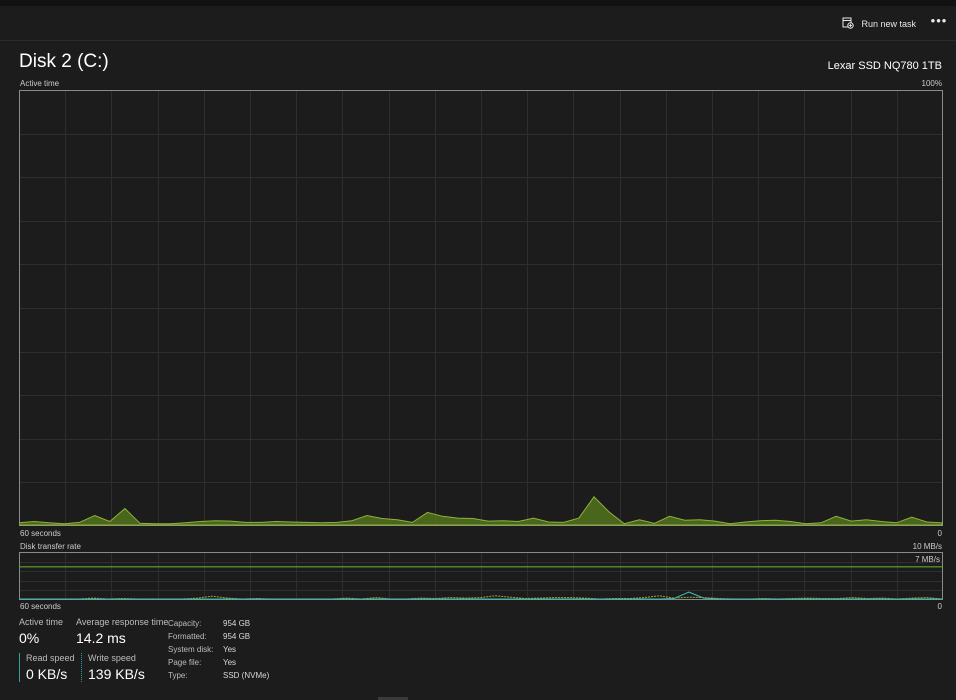 The height and width of the screenshot is (700, 956). I want to click on avg-response-stat-value: 14.2 ms, so click(101, 638).